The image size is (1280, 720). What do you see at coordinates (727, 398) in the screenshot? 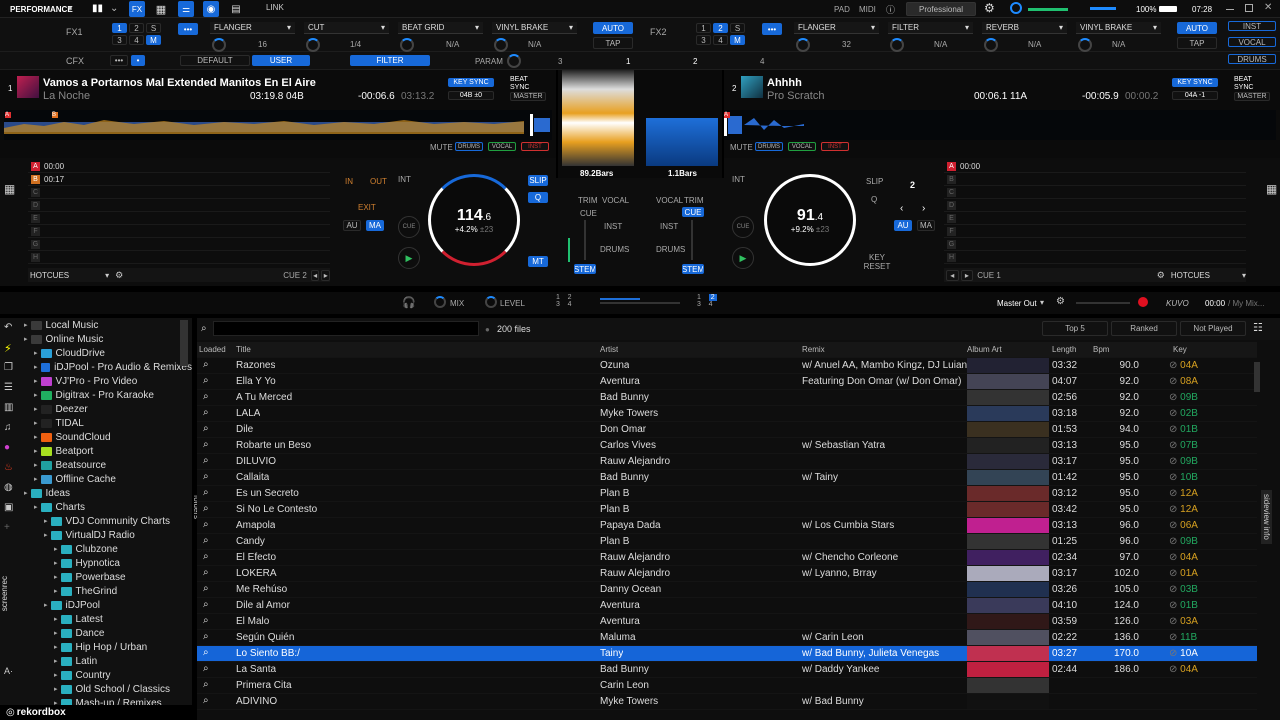
I see `table-row: ⌕ A Tu Merced Bad Bunny 02:56 92.0 ⊘ 09B` at bounding box center [727, 398].